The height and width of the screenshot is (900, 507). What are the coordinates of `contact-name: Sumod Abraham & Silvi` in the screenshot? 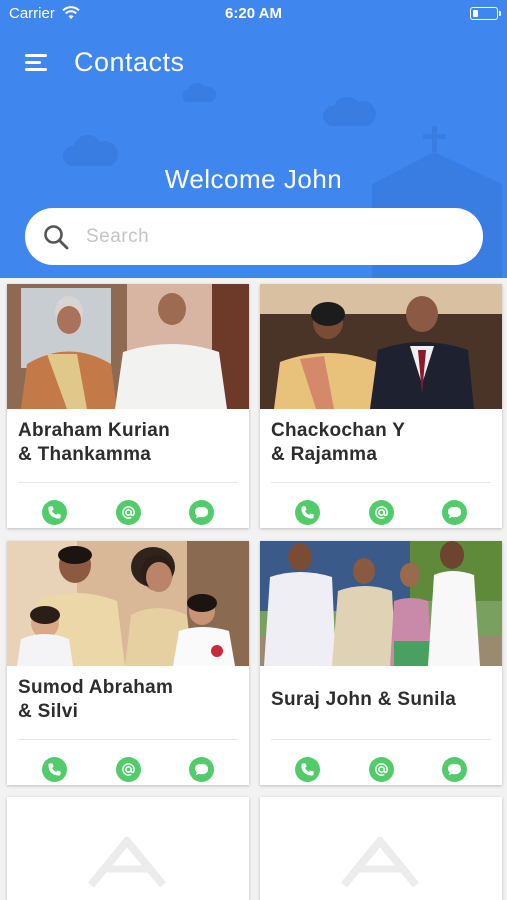 It's located at (129, 700).